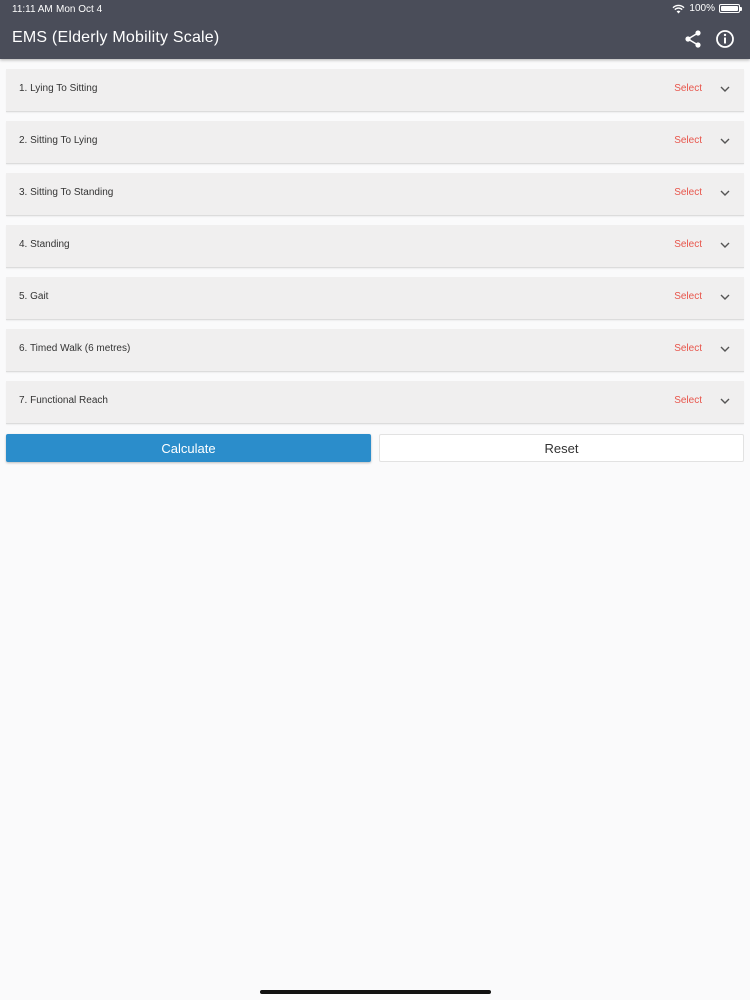  Describe the element at coordinates (561, 448) in the screenshot. I see `reset-button: Reset` at that location.